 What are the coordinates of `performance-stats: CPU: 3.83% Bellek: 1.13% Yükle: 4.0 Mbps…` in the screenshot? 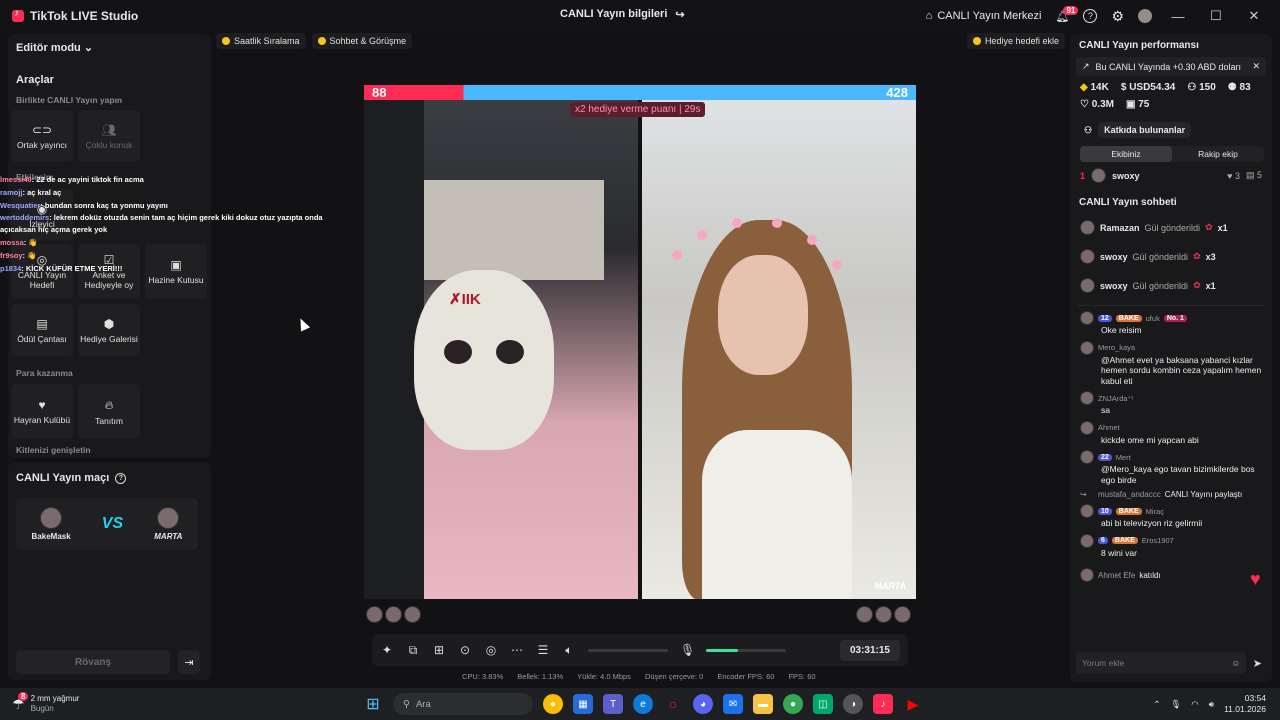 It's located at (639, 676).